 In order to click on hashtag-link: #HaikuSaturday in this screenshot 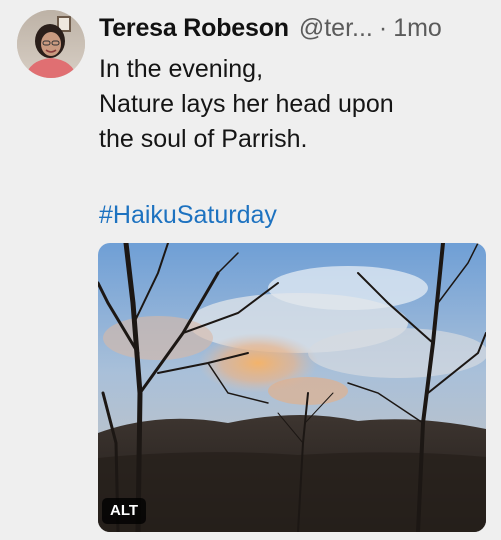, I will do `click(188, 215)`.